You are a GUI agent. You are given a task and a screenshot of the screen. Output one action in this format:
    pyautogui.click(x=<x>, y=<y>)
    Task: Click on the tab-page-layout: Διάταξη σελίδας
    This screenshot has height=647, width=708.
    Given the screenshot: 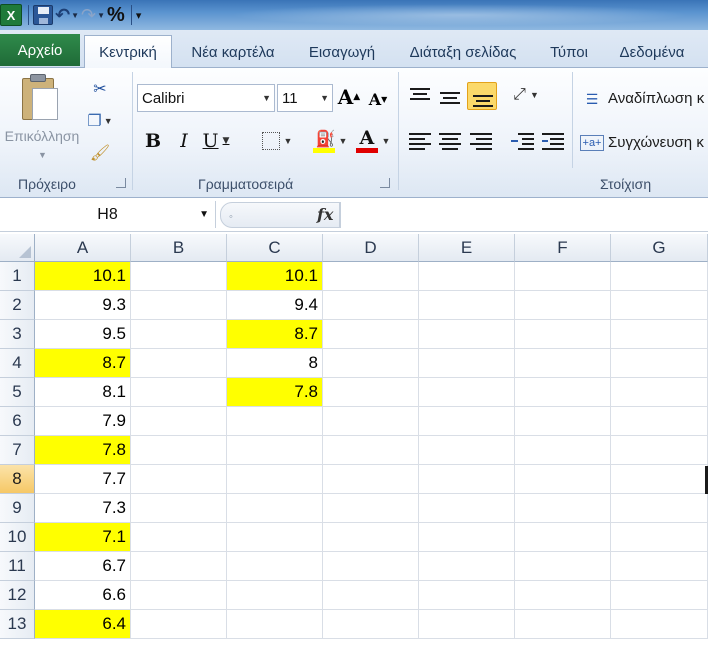 What is the action you would take?
    pyautogui.click(x=463, y=52)
    